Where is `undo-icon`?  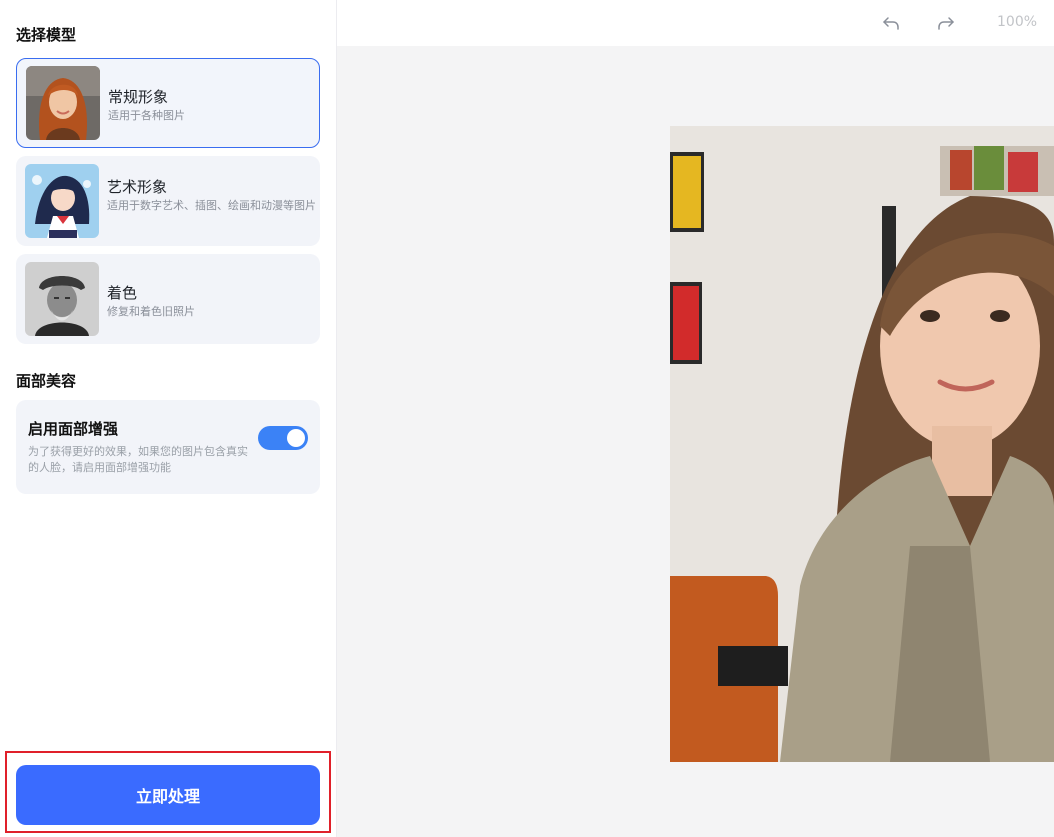
undo-icon is located at coordinates (891, 23).